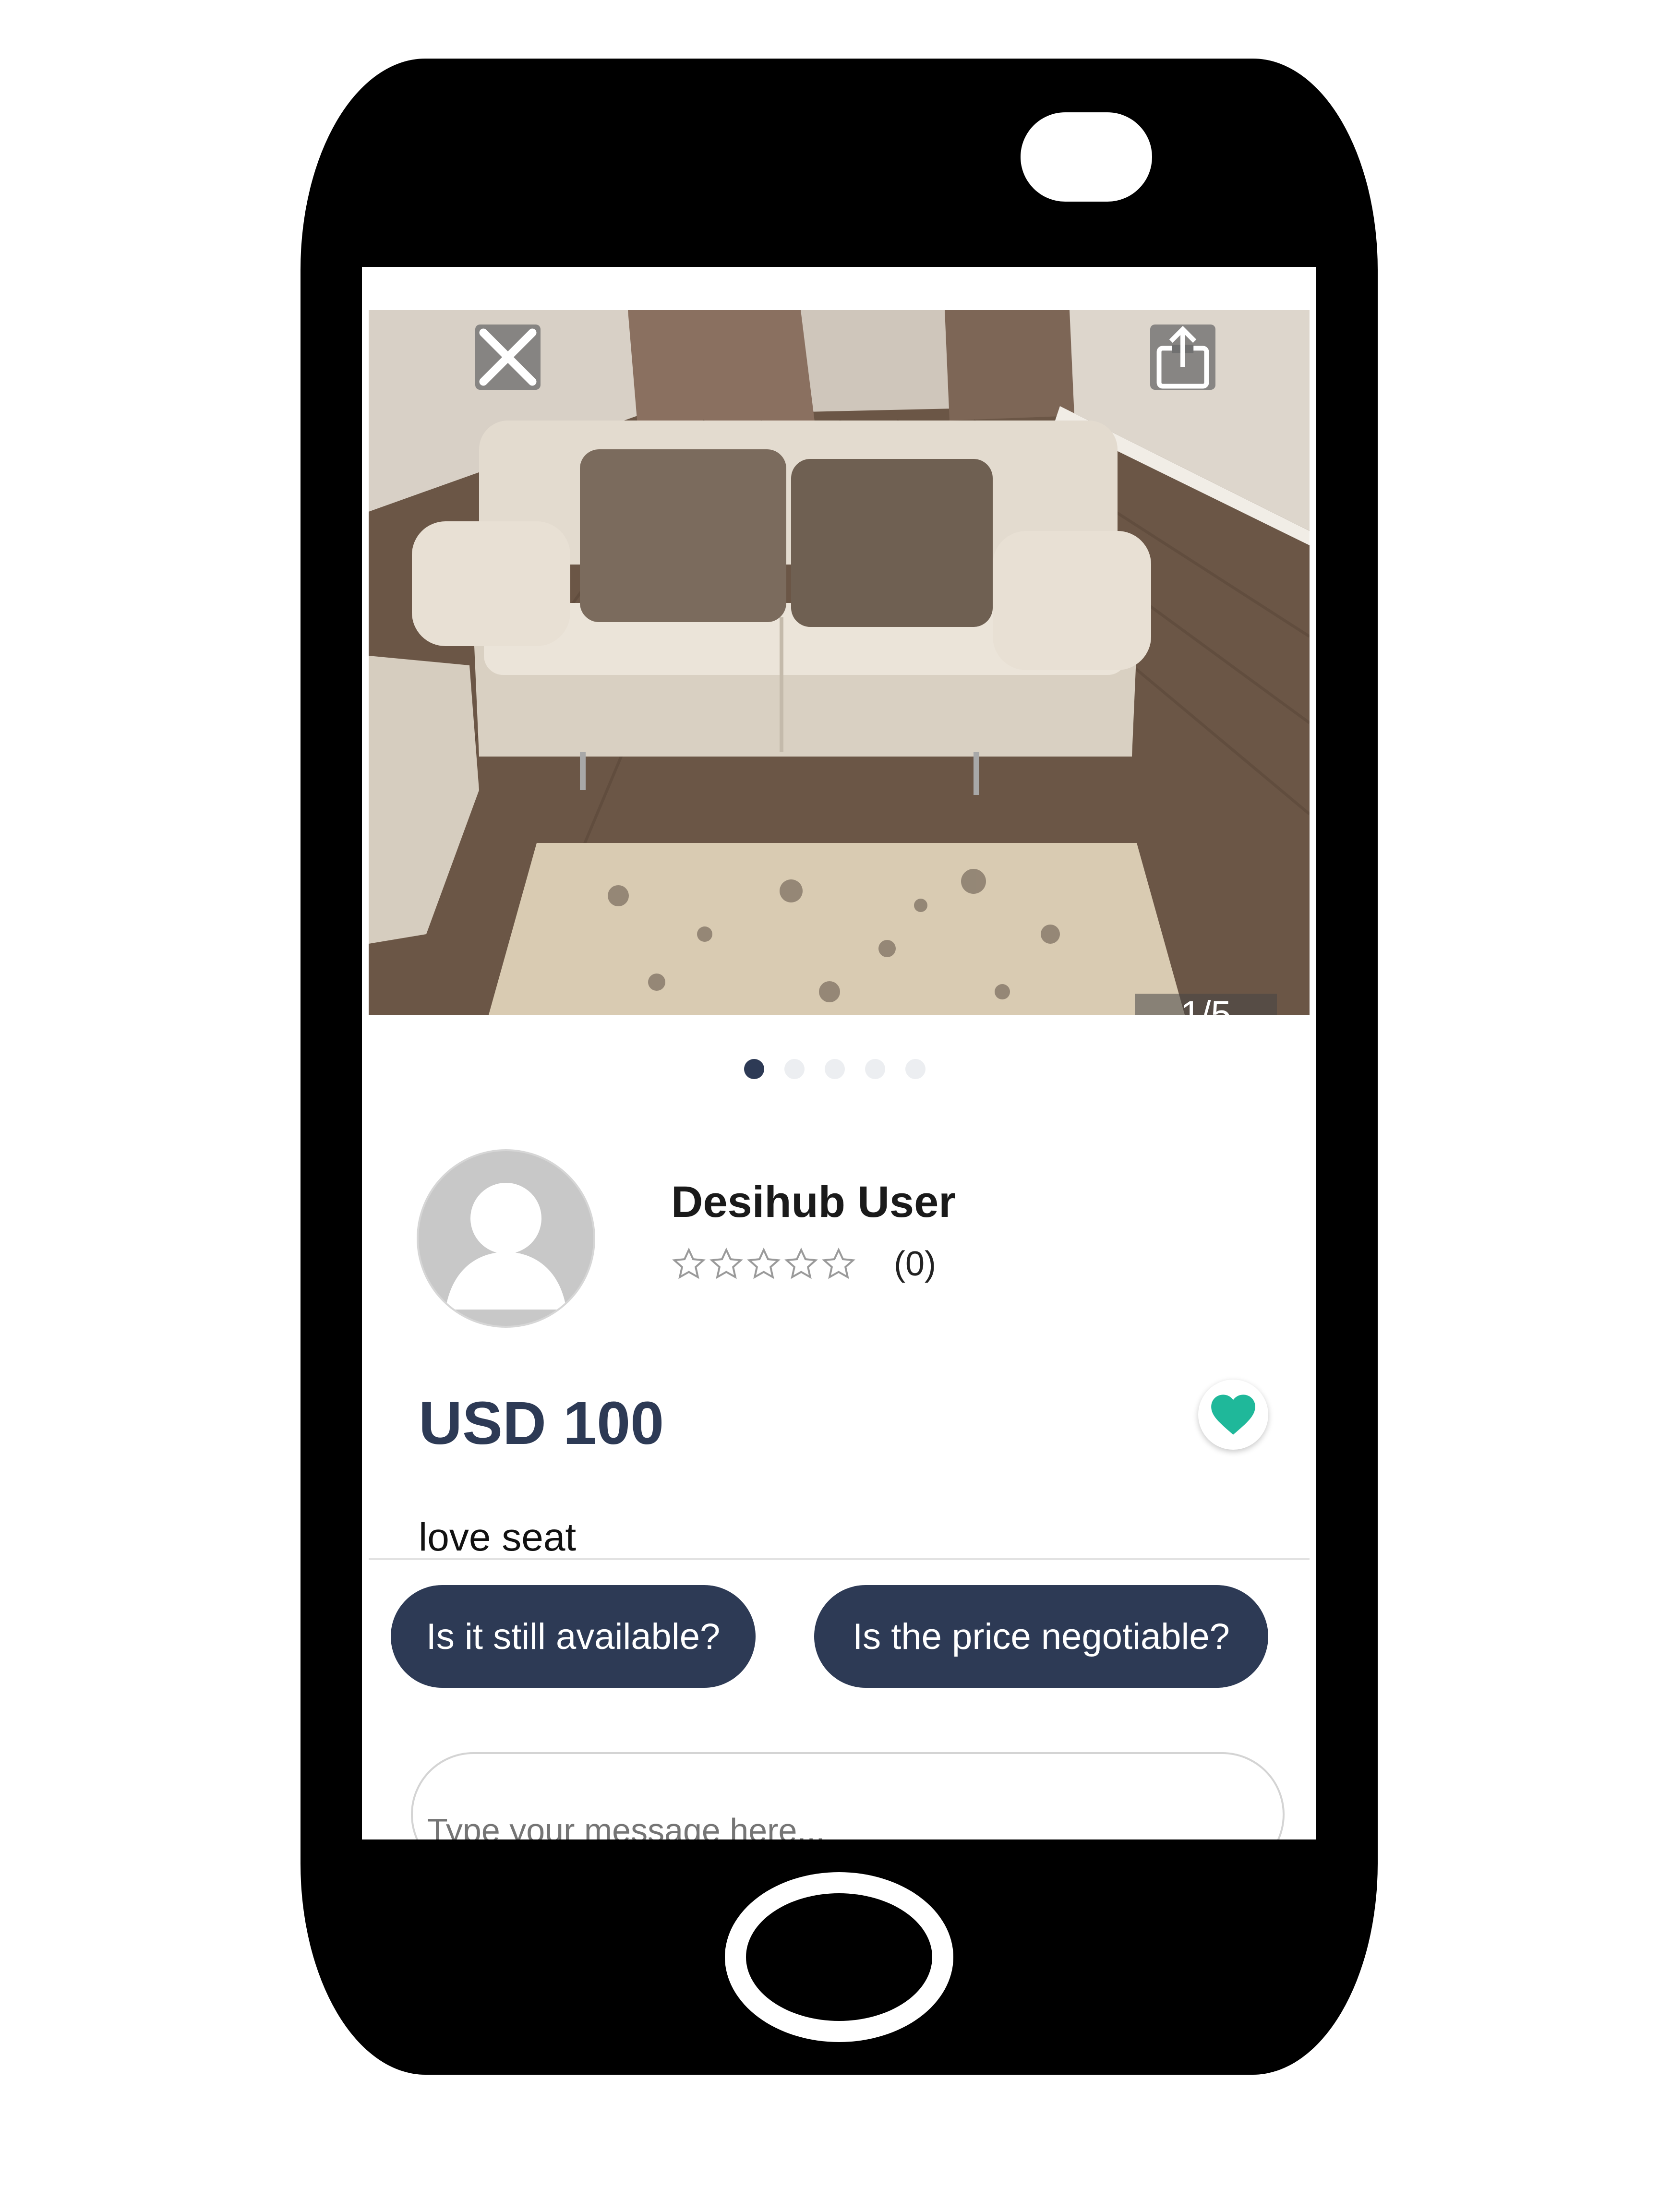  I want to click on close-button, so click(508, 357).